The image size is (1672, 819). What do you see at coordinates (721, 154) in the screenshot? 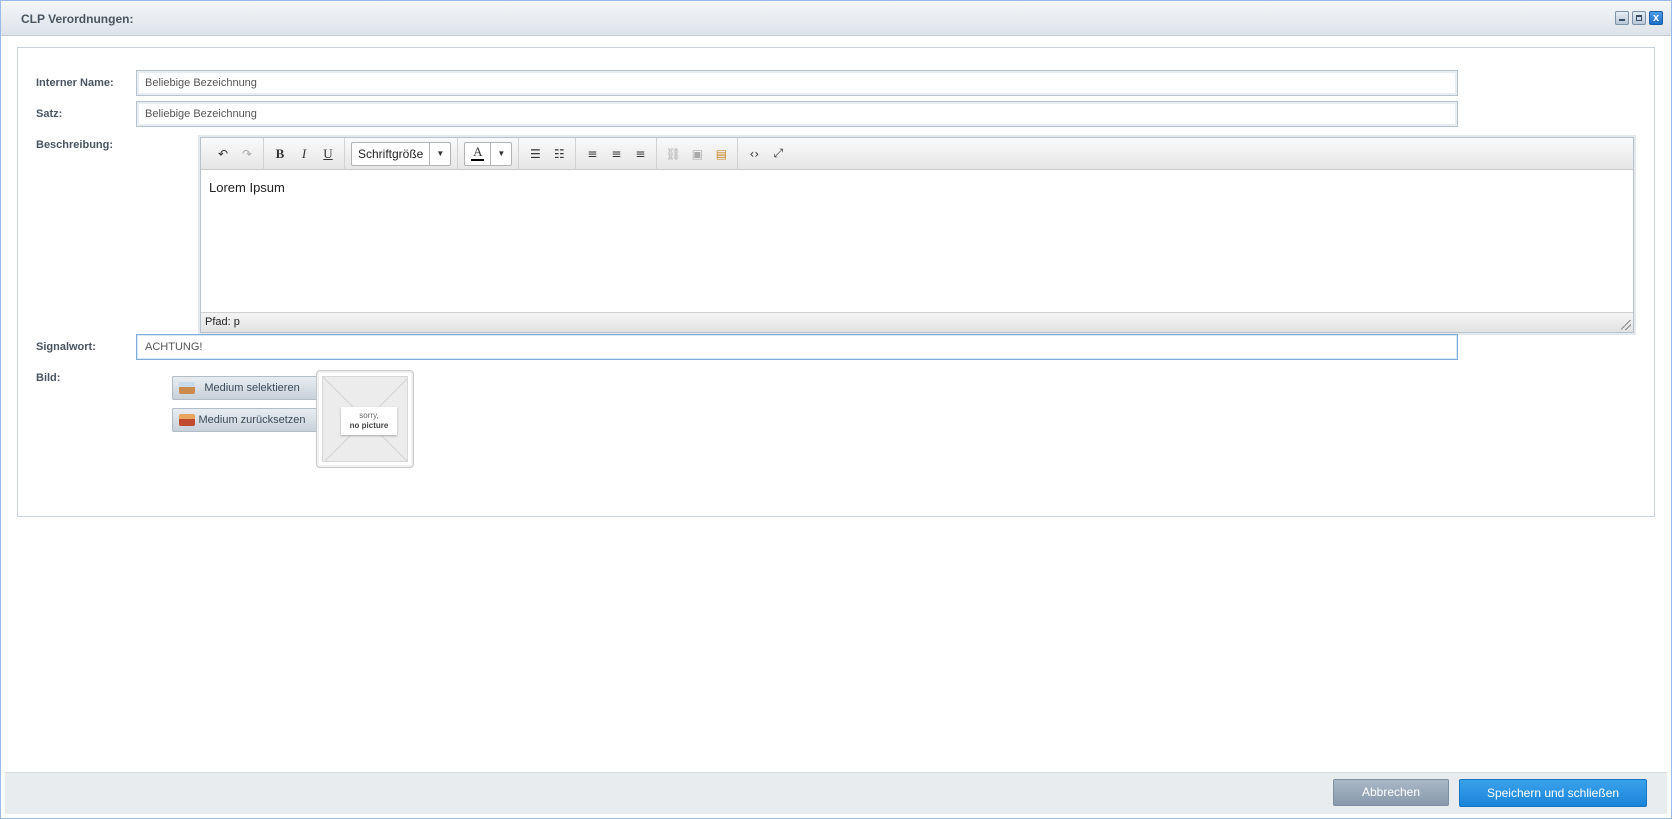
I see `paste-icon: ▤` at bounding box center [721, 154].